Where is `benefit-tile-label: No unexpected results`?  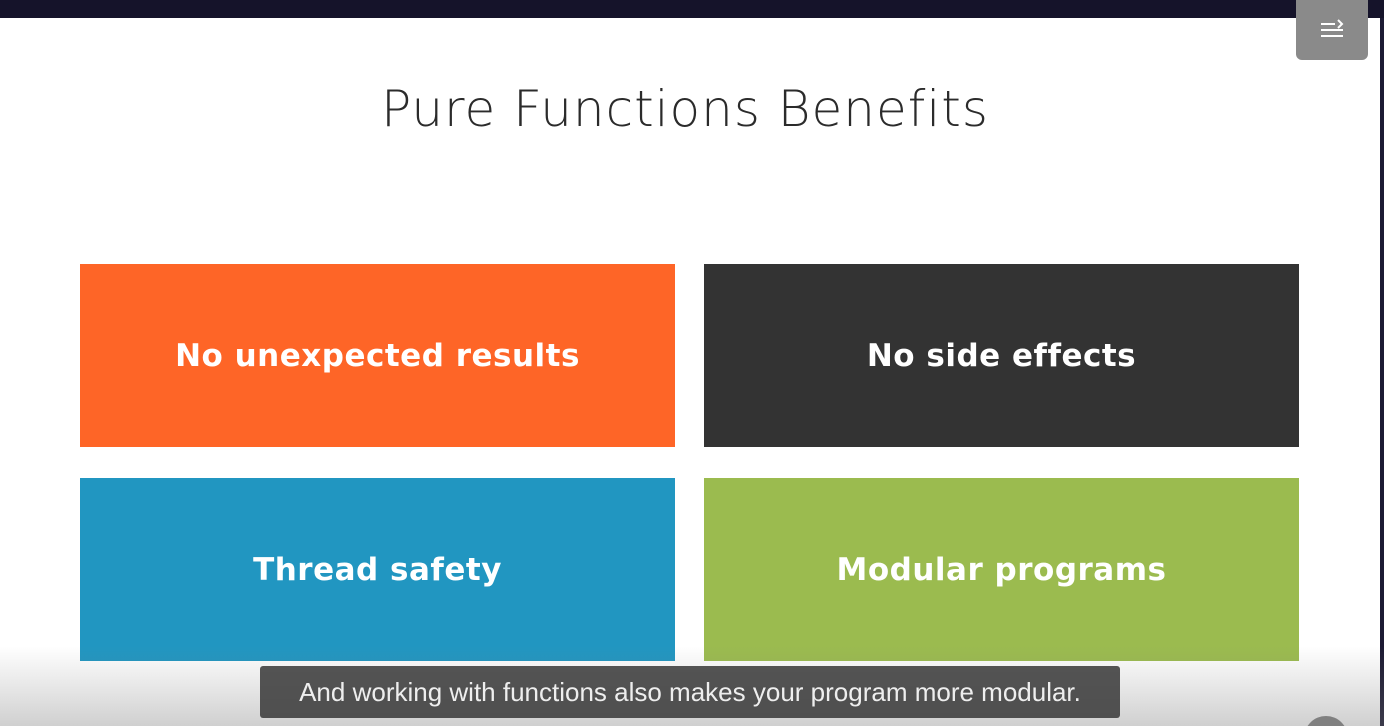
benefit-tile-label: No unexpected results is located at coordinates (377, 355).